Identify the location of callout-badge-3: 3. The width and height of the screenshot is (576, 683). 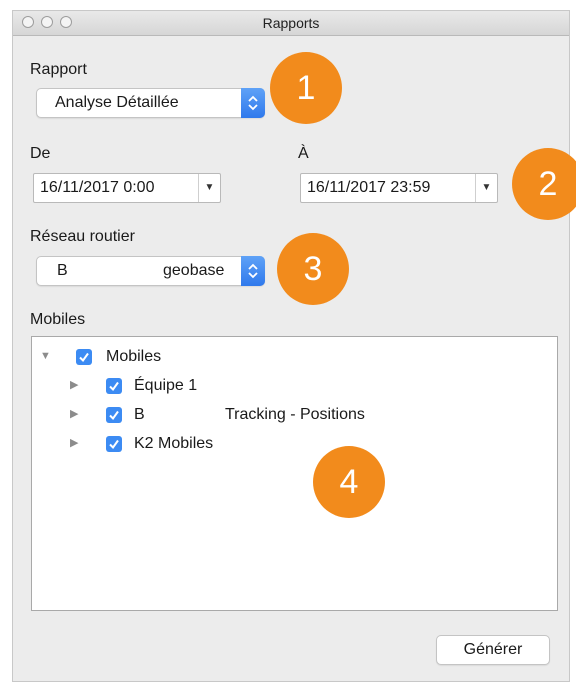
(313, 269).